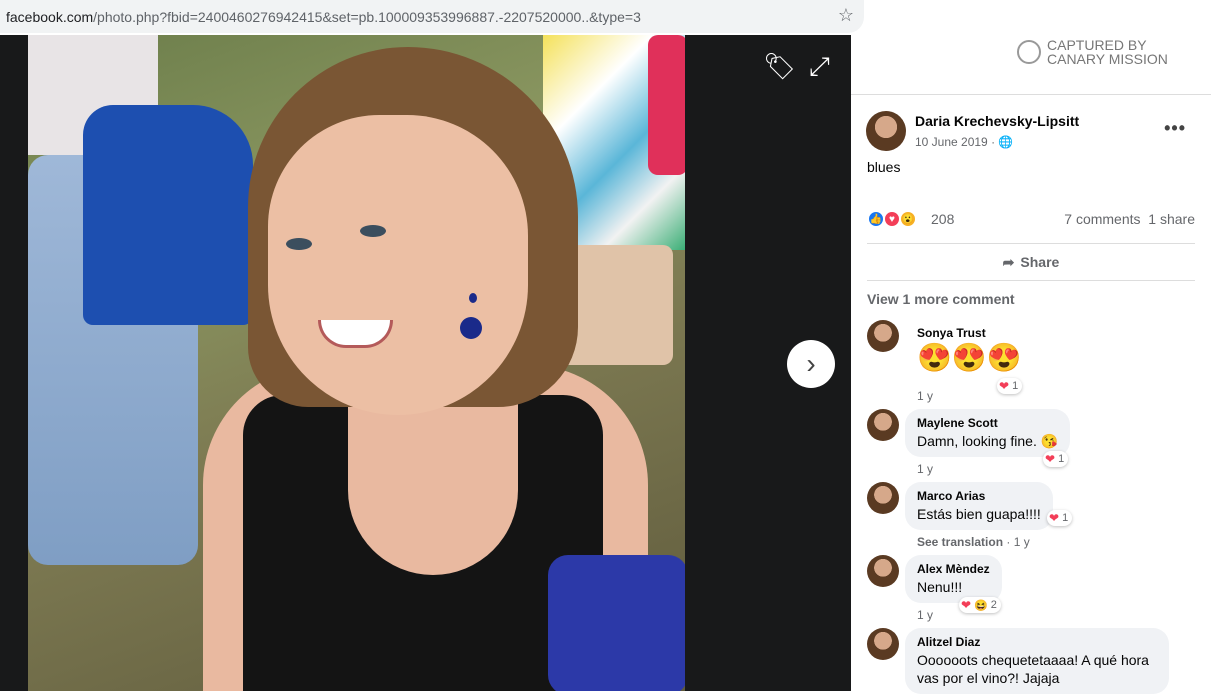 The image size is (1211, 694). I want to click on star-icon: ☆, so click(846, 15).